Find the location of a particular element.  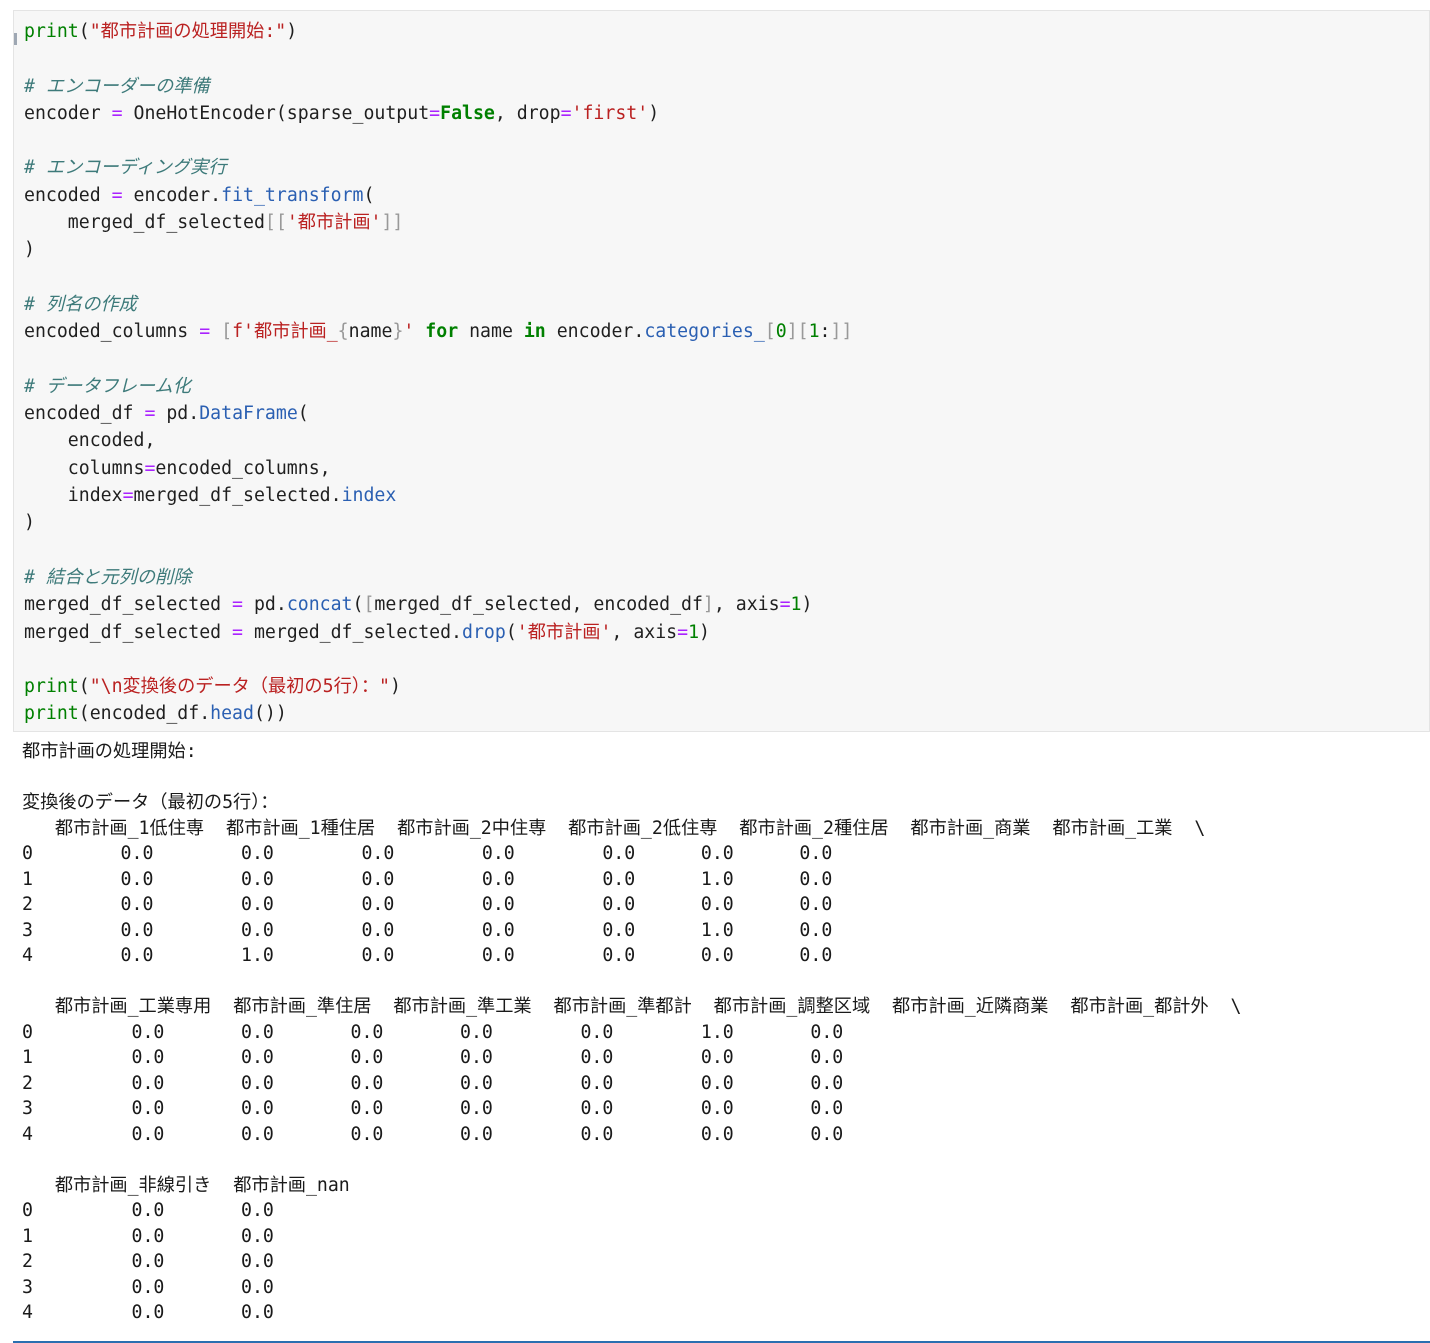

output-line: 2 0.0 0.0 is located at coordinates (148, 1261).